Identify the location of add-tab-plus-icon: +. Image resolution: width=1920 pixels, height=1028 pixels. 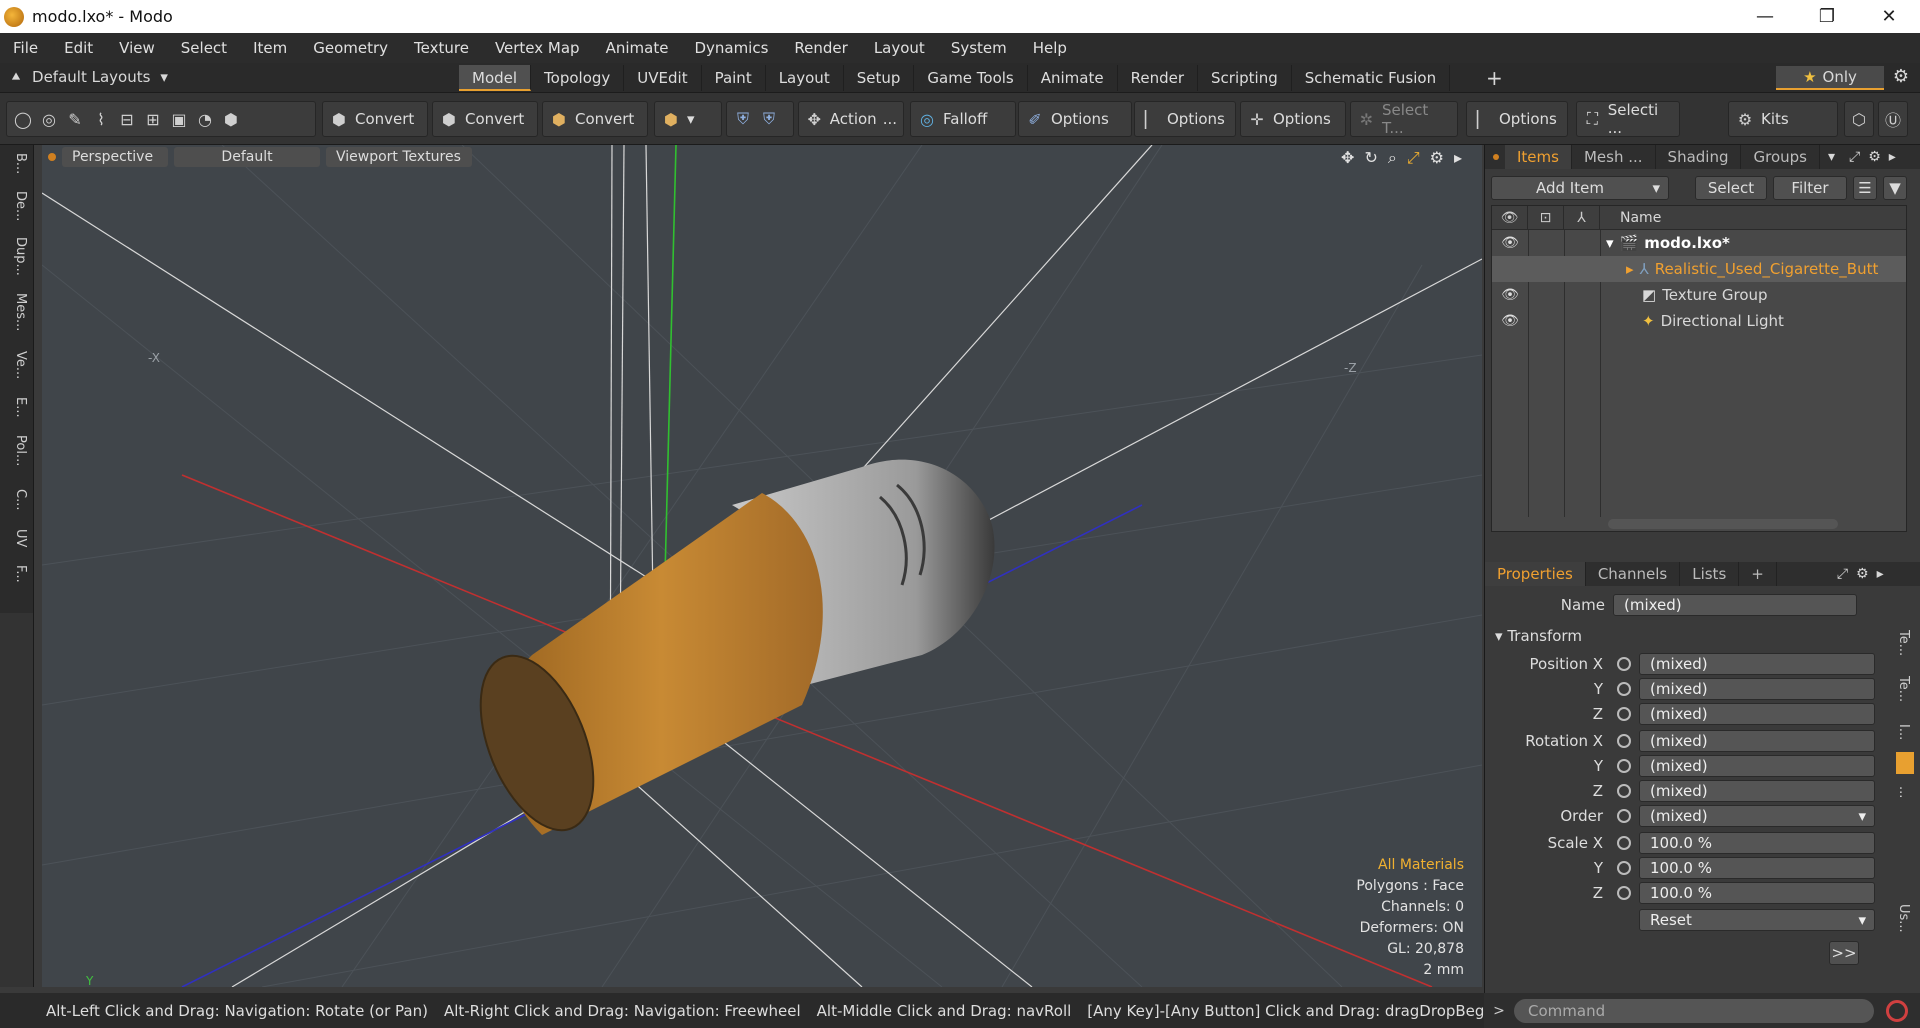
(1494, 78).